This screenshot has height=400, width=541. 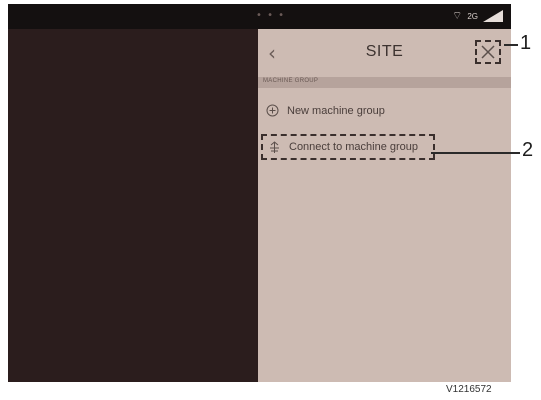 I want to click on callout-number-2: 2, so click(x=528, y=150).